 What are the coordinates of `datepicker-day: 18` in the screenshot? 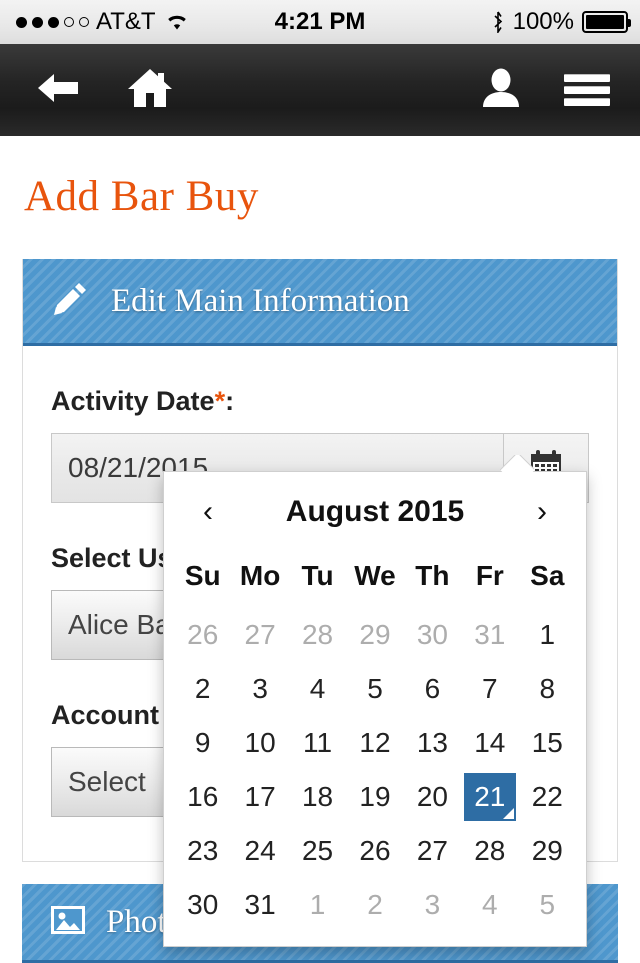 It's located at (317, 797).